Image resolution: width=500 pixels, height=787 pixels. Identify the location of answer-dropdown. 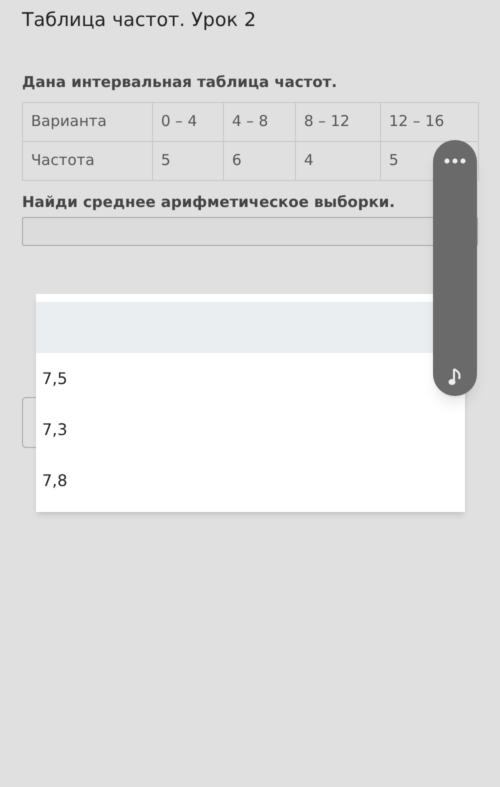
(250, 231).